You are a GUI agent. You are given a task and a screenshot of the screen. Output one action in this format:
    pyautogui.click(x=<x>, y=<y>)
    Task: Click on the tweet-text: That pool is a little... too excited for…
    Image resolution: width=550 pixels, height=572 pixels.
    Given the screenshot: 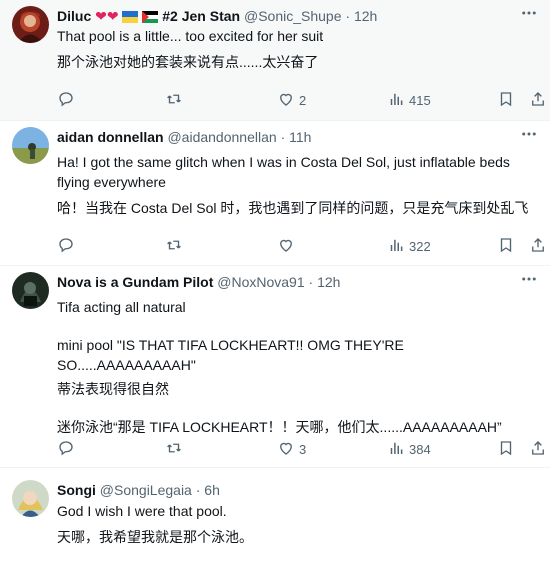 What is the action you would take?
    pyautogui.click(x=295, y=49)
    